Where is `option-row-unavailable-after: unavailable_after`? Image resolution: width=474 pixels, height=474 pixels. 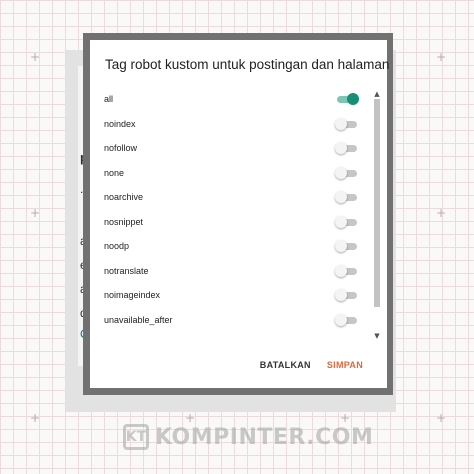
option-row-unavailable-after: unavailable_after is located at coordinates (231, 320).